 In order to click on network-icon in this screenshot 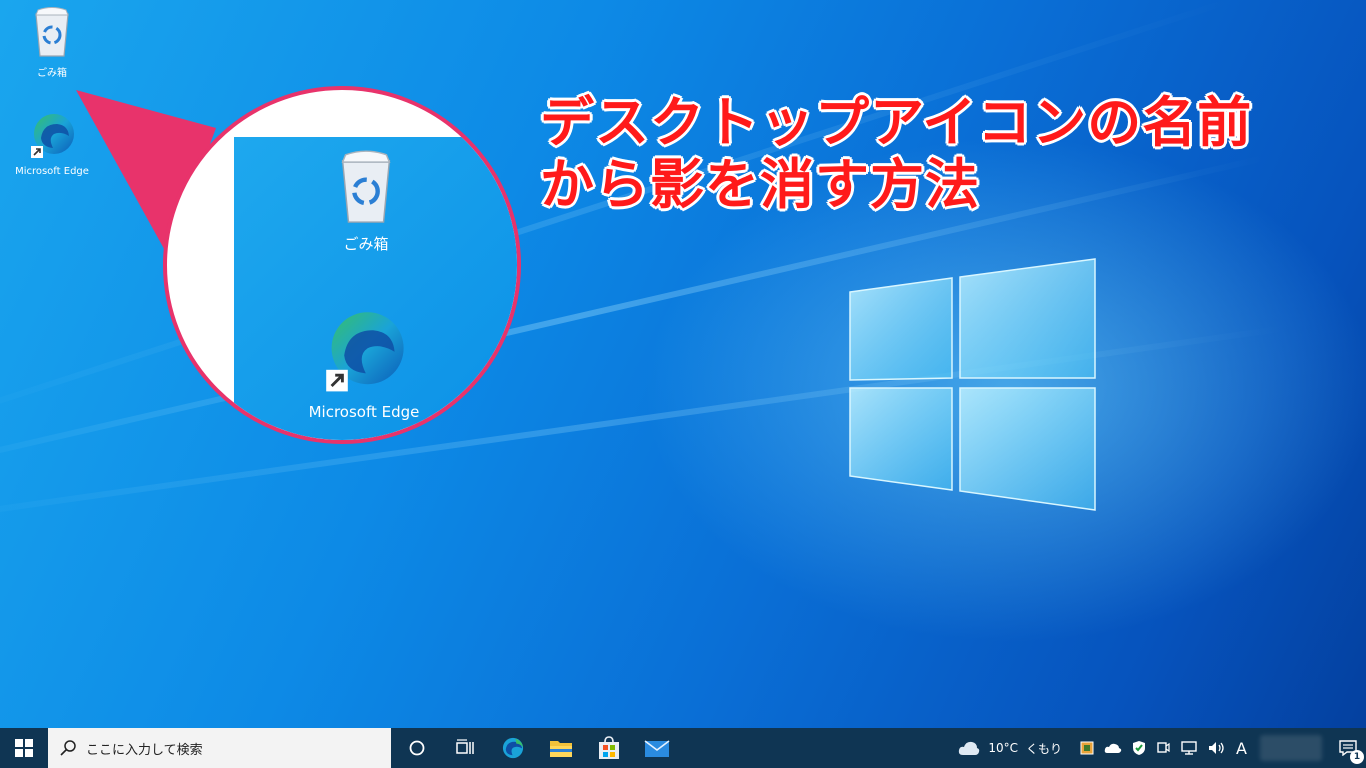, I will do `click(1189, 748)`.